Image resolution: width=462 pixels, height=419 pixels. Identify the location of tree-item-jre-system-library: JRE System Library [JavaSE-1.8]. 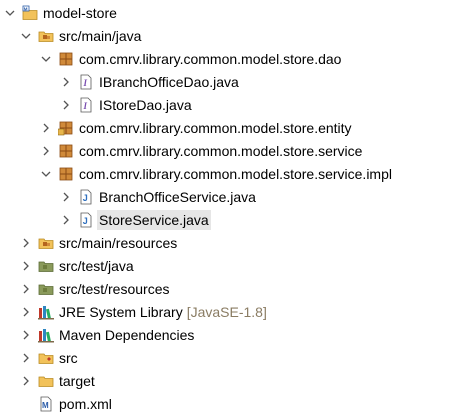
(143, 311).